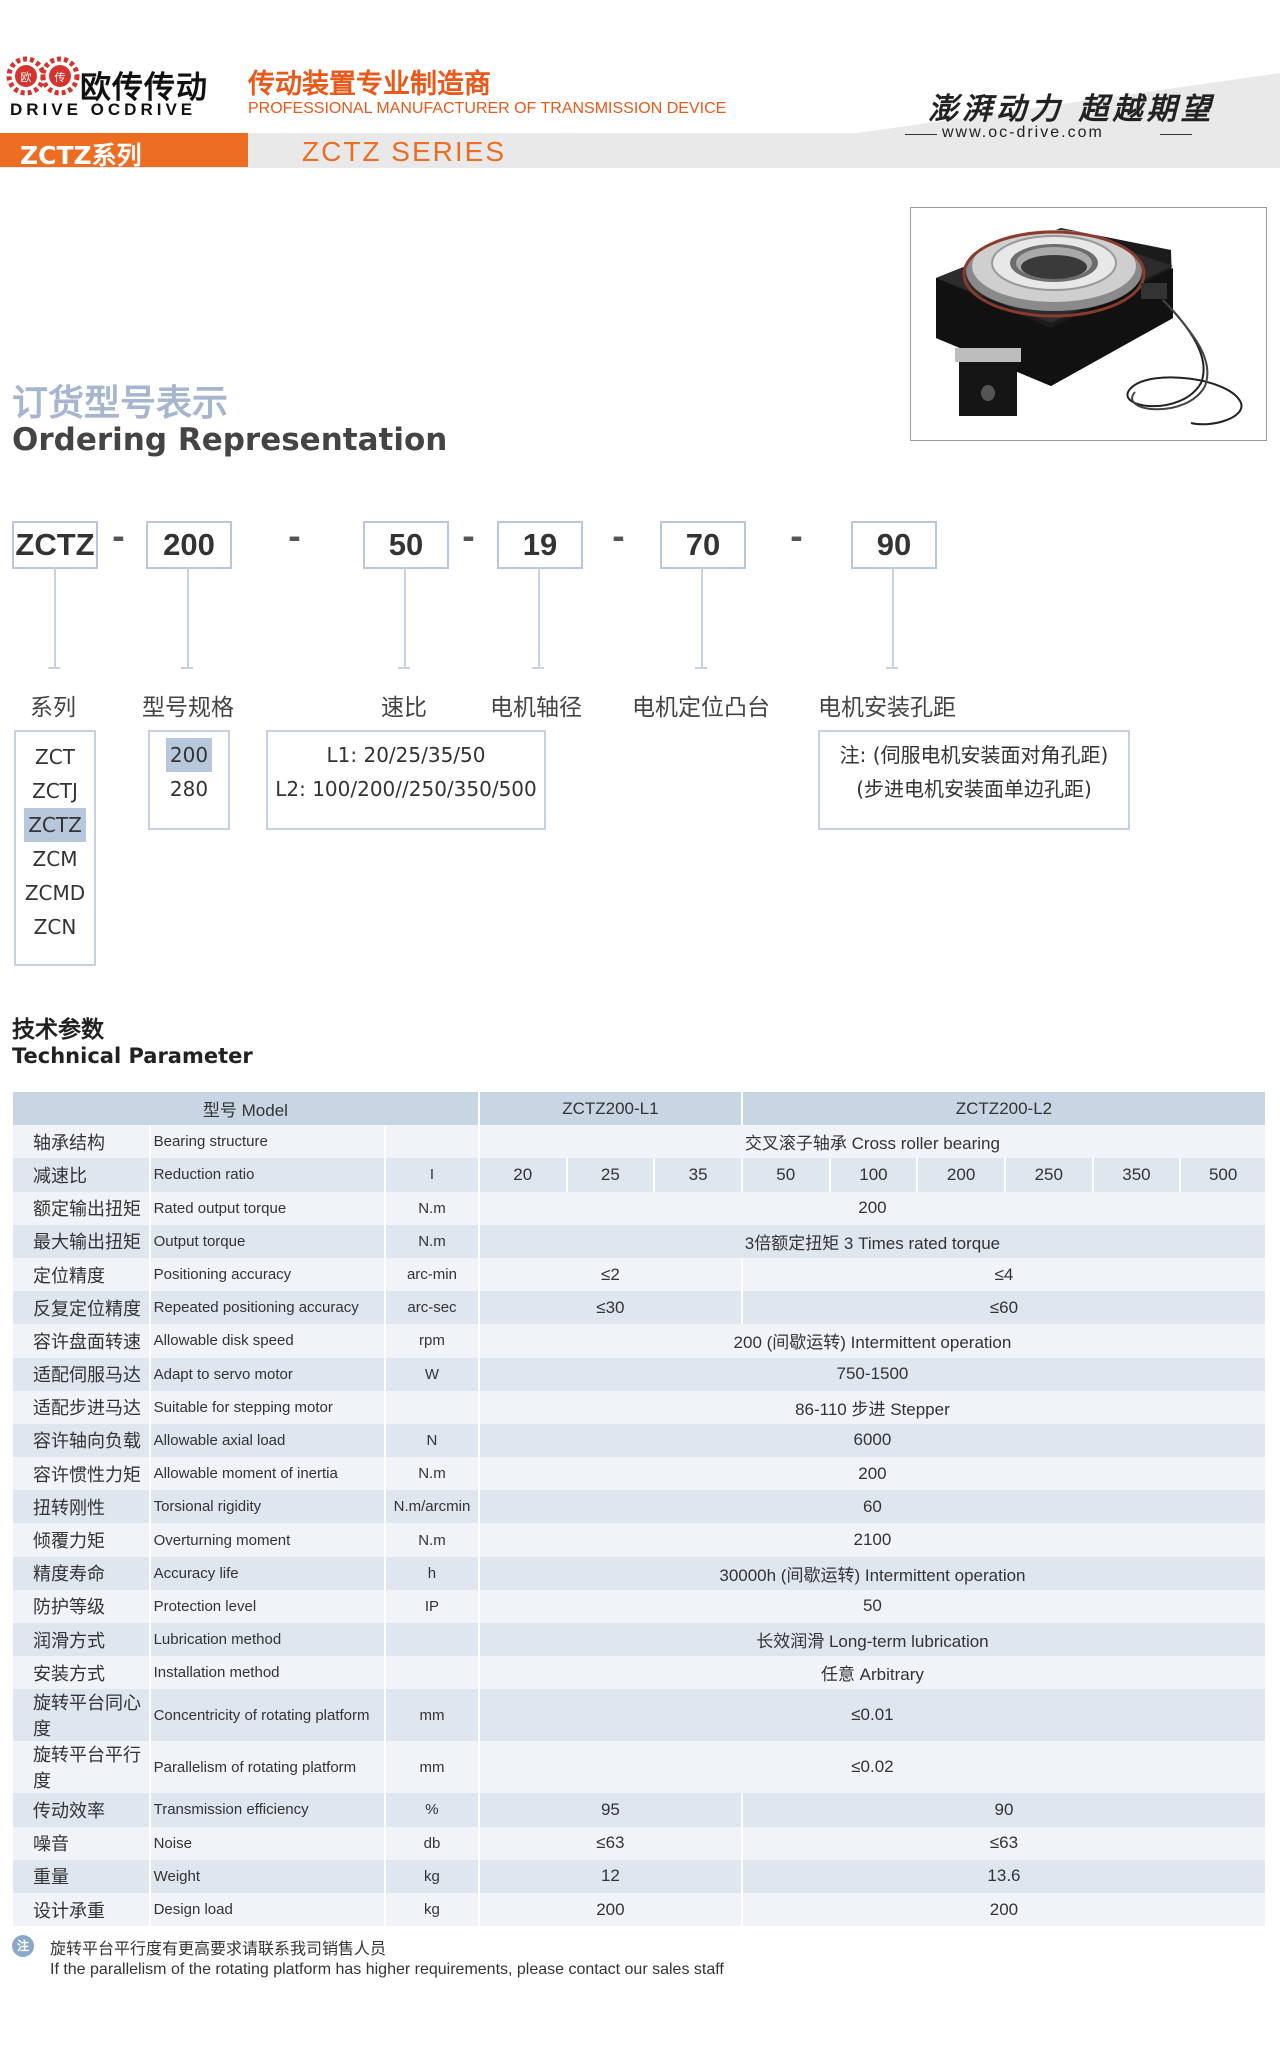 The width and height of the screenshot is (1280, 2050). Describe the element at coordinates (432, 1474) in the screenshot. I see `param-unit: N.m` at that location.